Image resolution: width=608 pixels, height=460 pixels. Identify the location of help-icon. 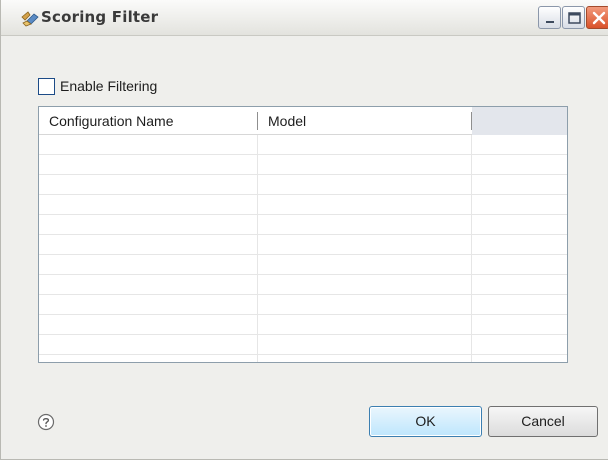
(46, 422).